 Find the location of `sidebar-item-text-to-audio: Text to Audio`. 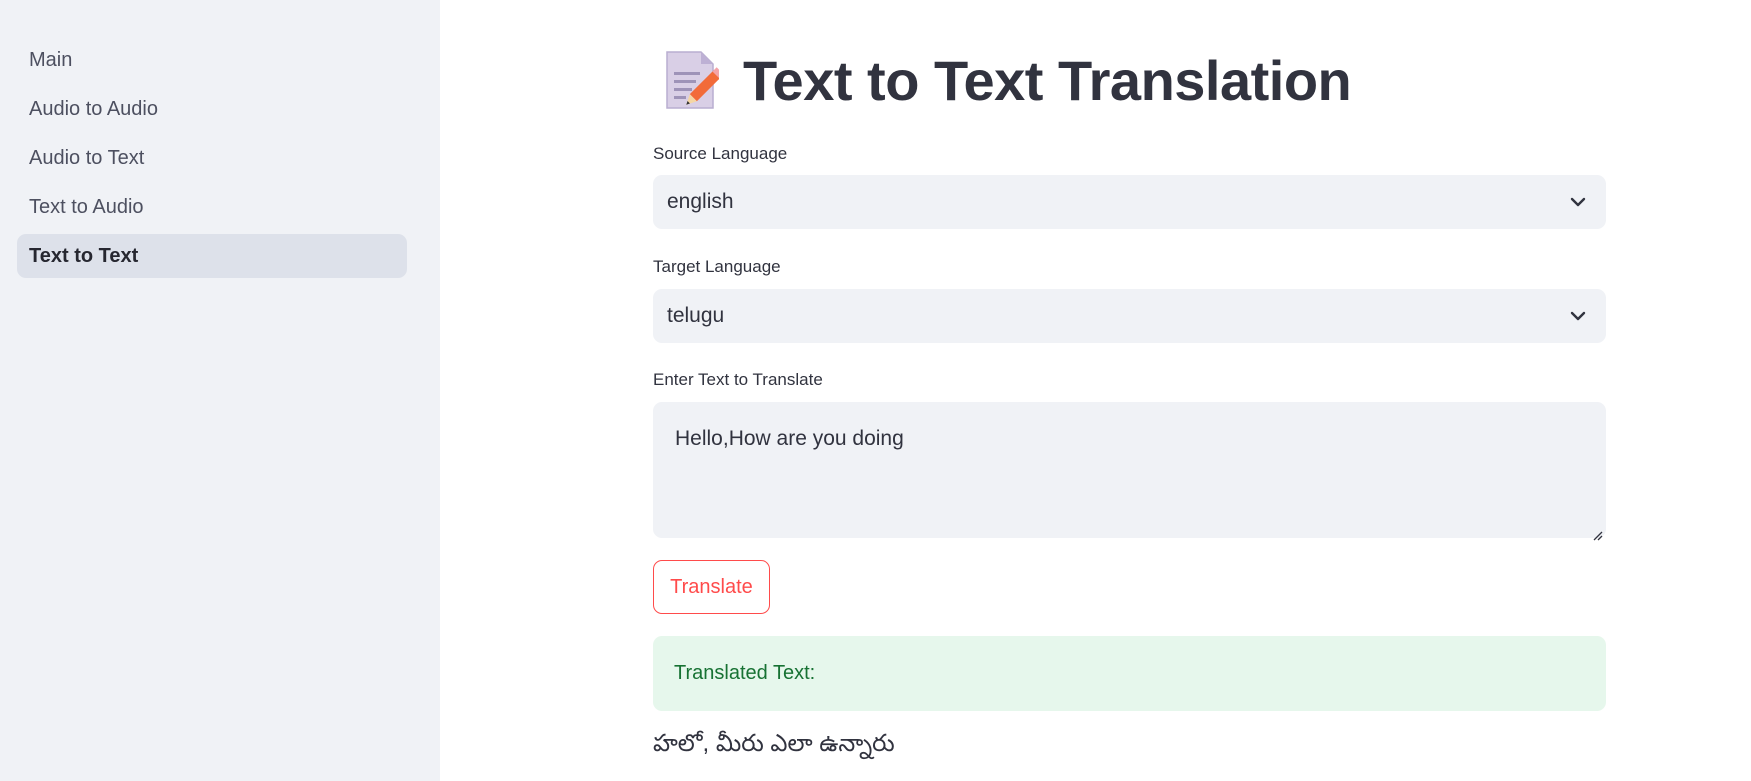

sidebar-item-text-to-audio: Text to Audio is located at coordinates (212, 207).